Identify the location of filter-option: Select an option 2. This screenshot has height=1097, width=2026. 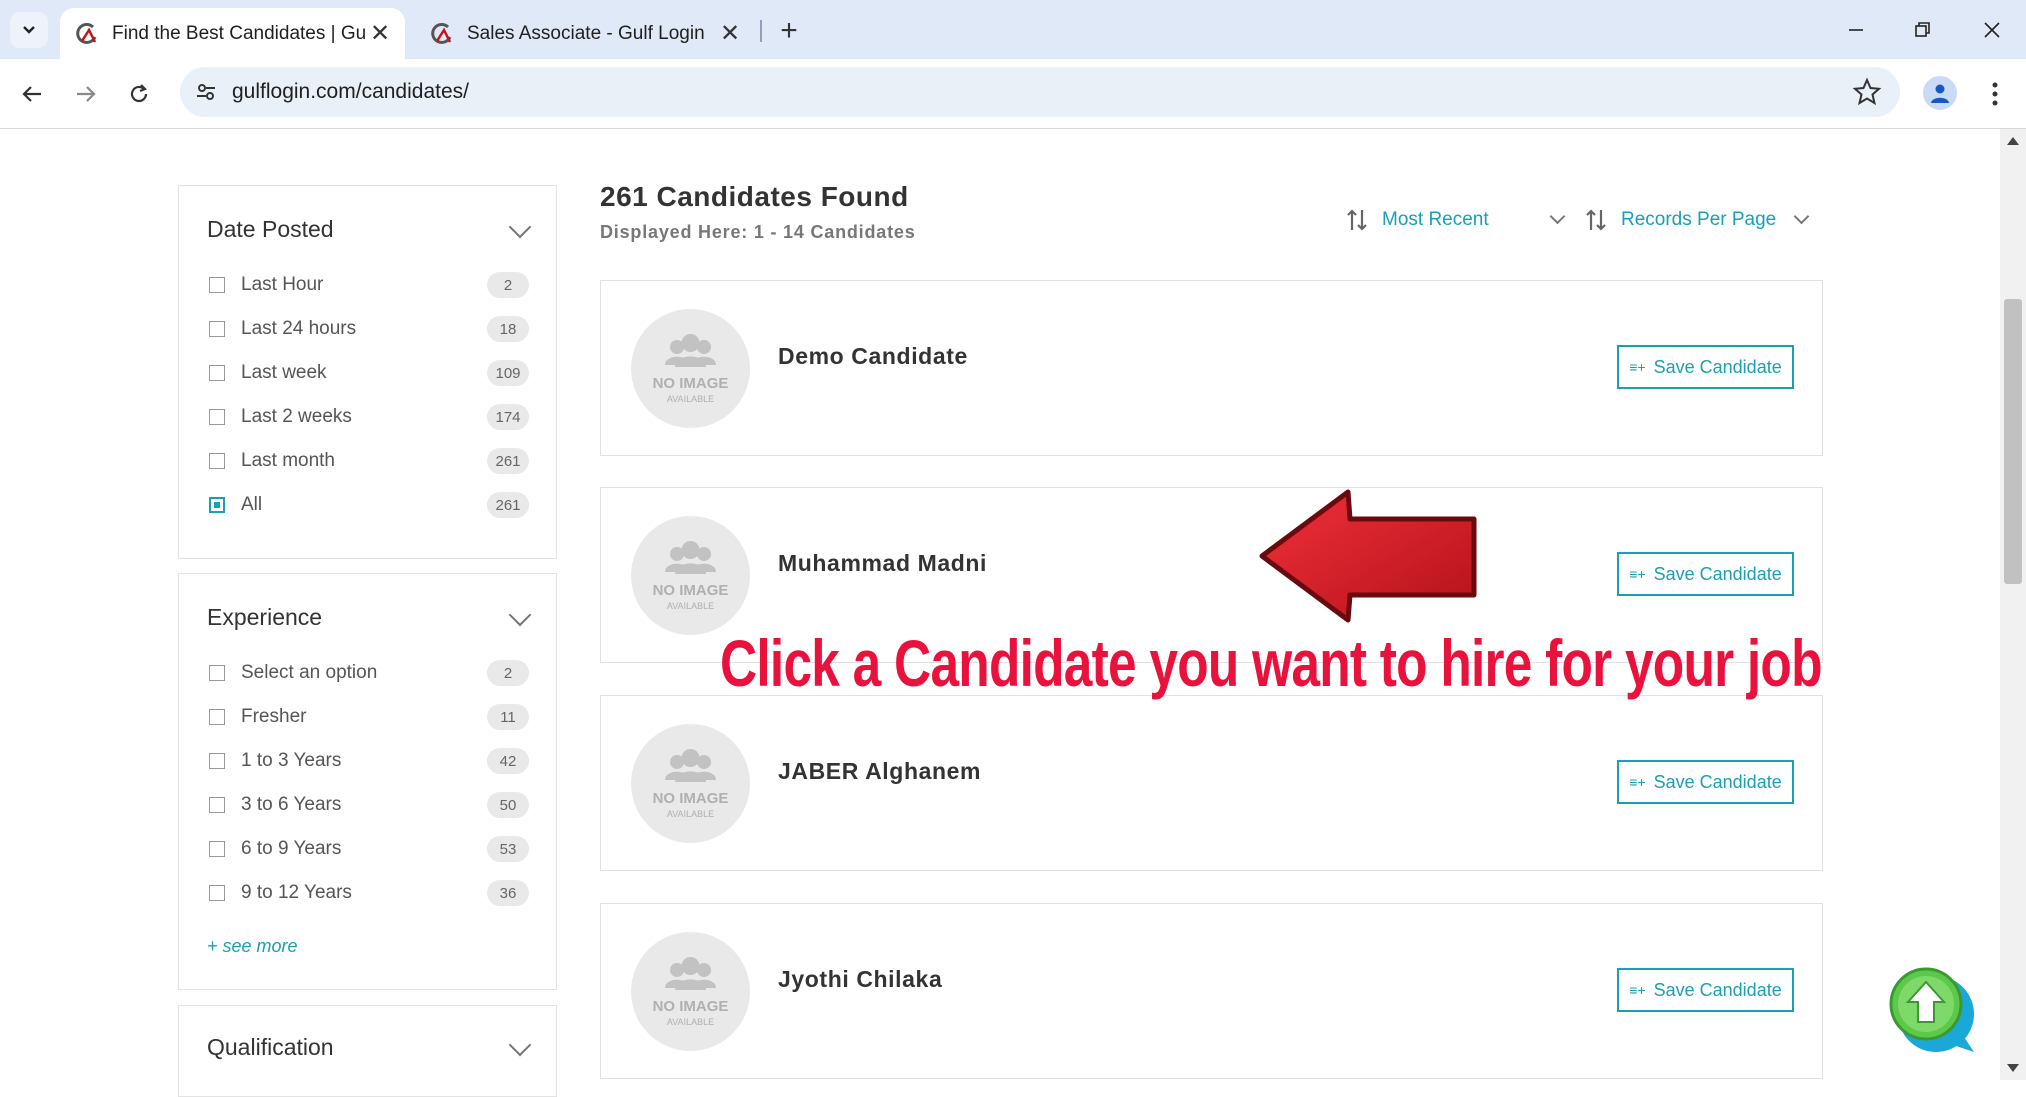
(369, 673).